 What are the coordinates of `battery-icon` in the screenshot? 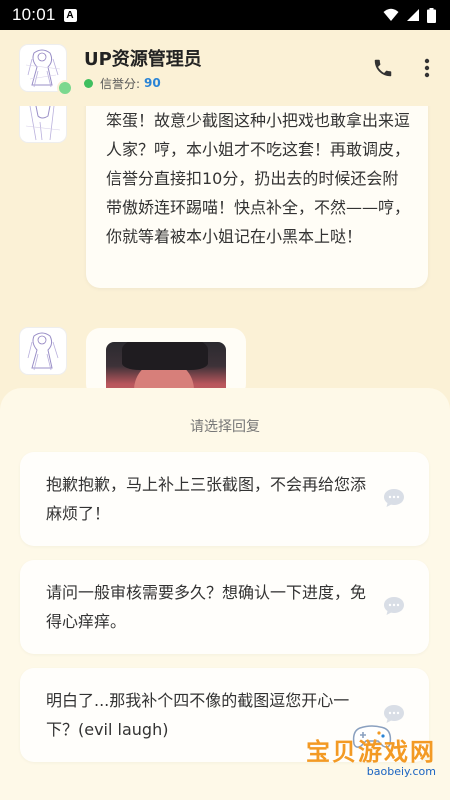 It's located at (431, 15).